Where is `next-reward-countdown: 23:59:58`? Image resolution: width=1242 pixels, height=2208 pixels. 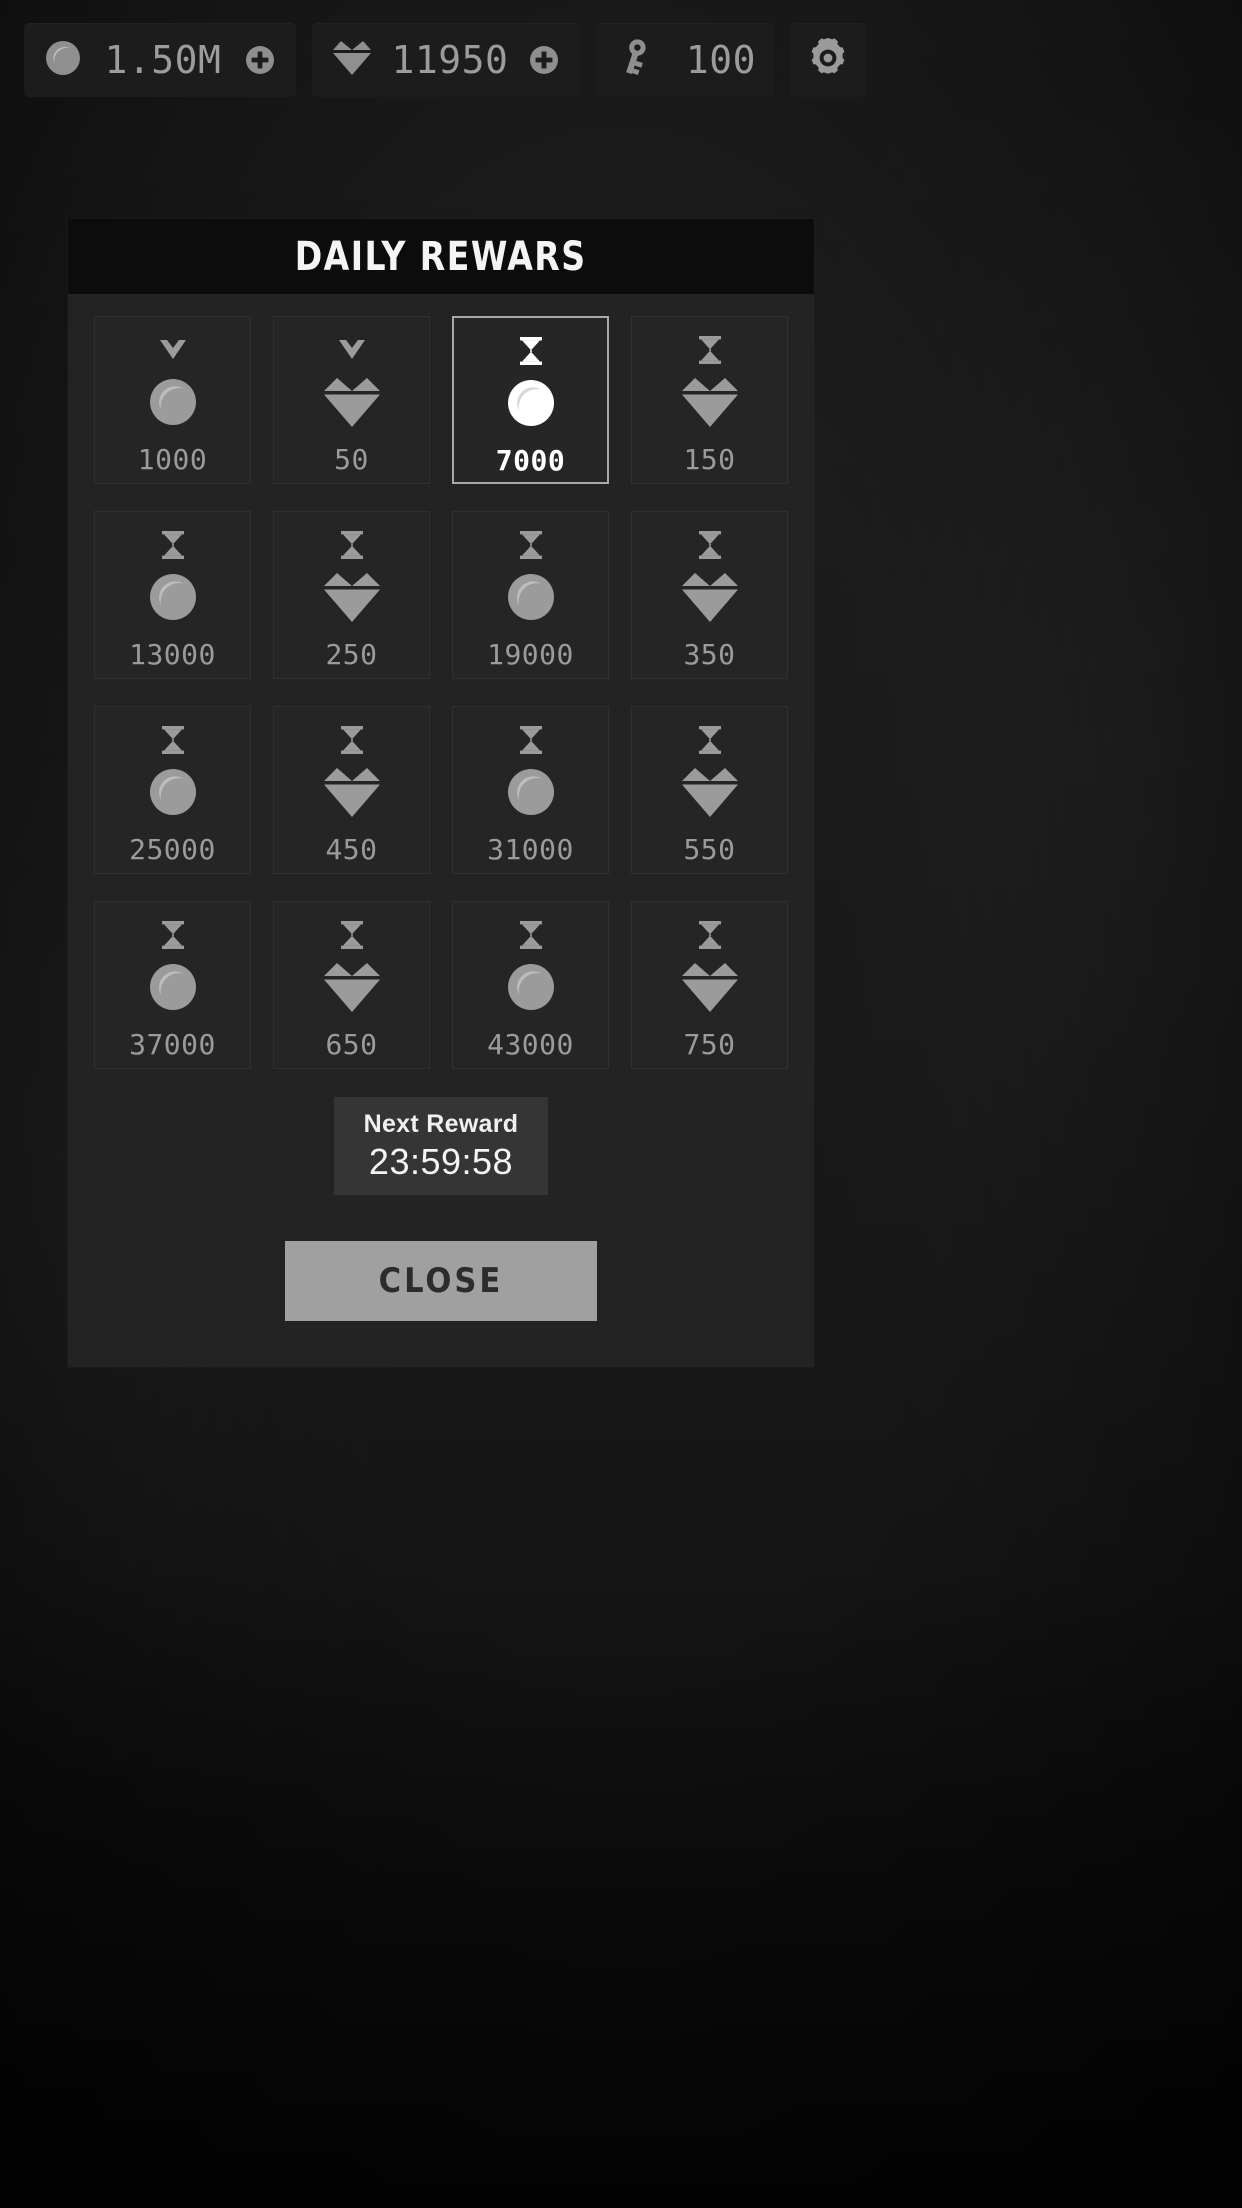 next-reward-countdown: 23:59:58 is located at coordinates (441, 1161).